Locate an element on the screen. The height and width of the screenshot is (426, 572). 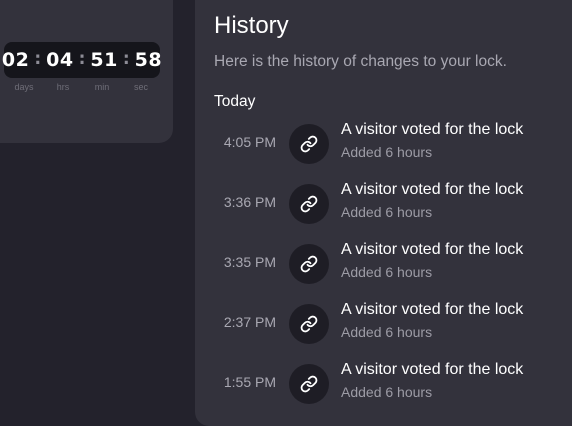
countdown-seconds: 58 is located at coordinates (148, 60).